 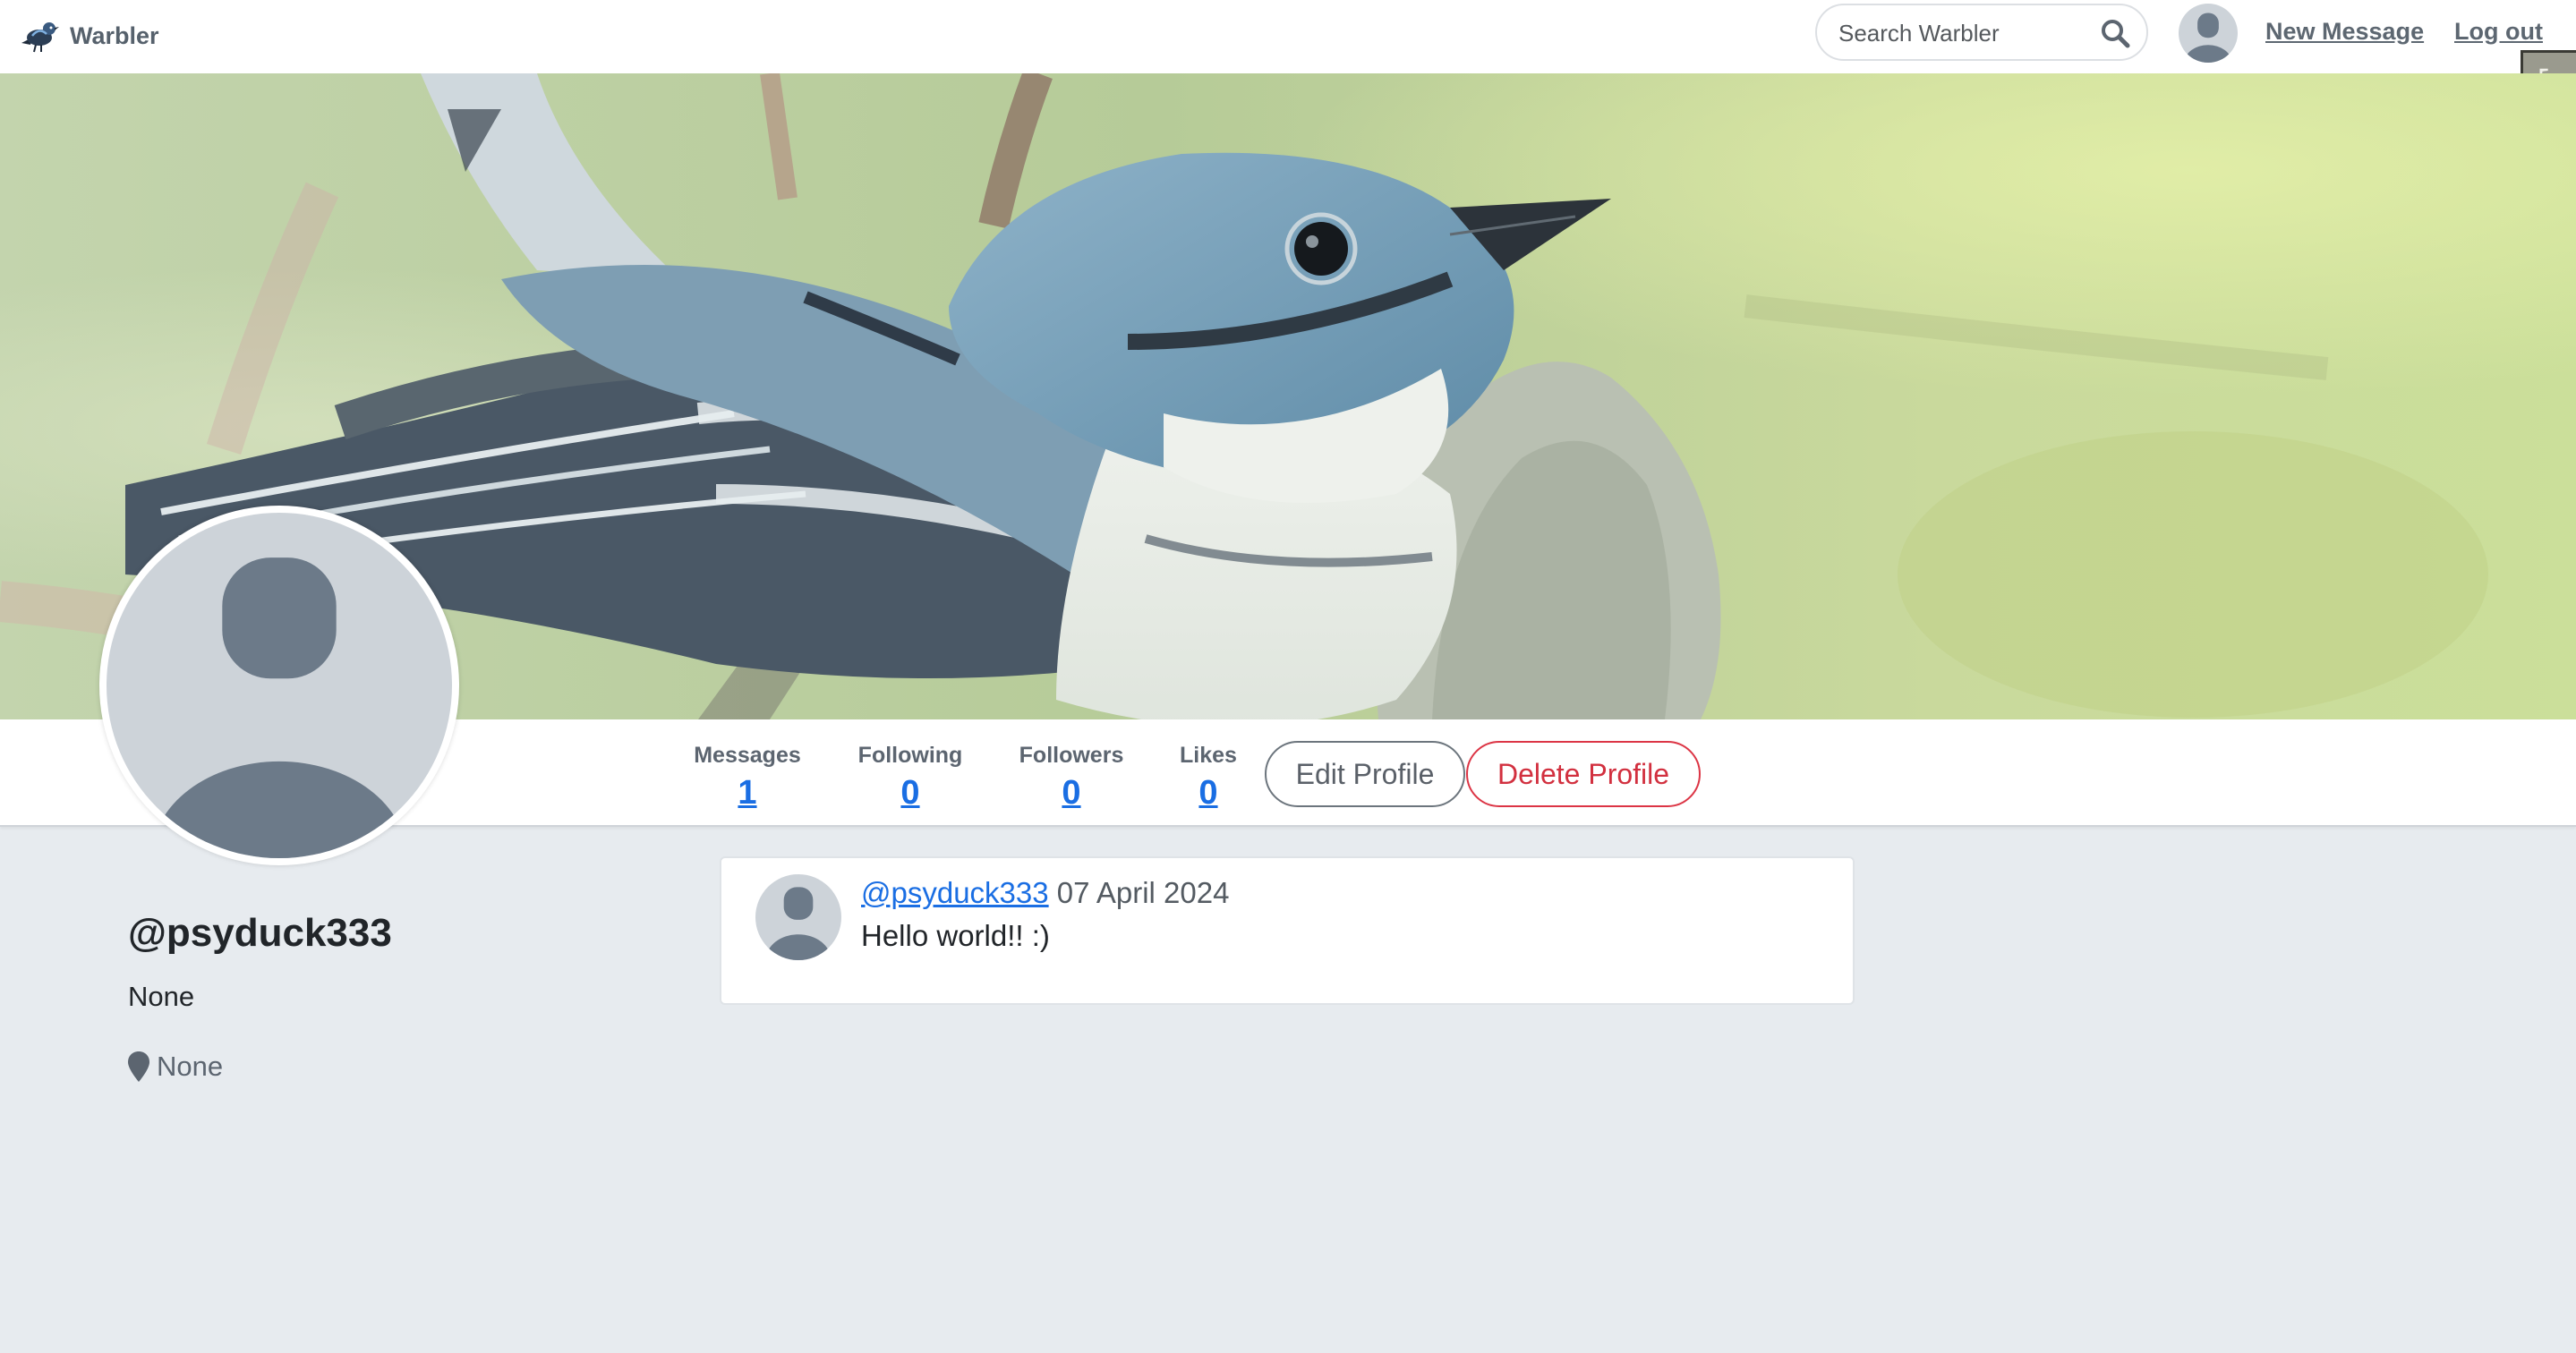 What do you see at coordinates (1071, 755) in the screenshot?
I see `stat-label: Followers` at bounding box center [1071, 755].